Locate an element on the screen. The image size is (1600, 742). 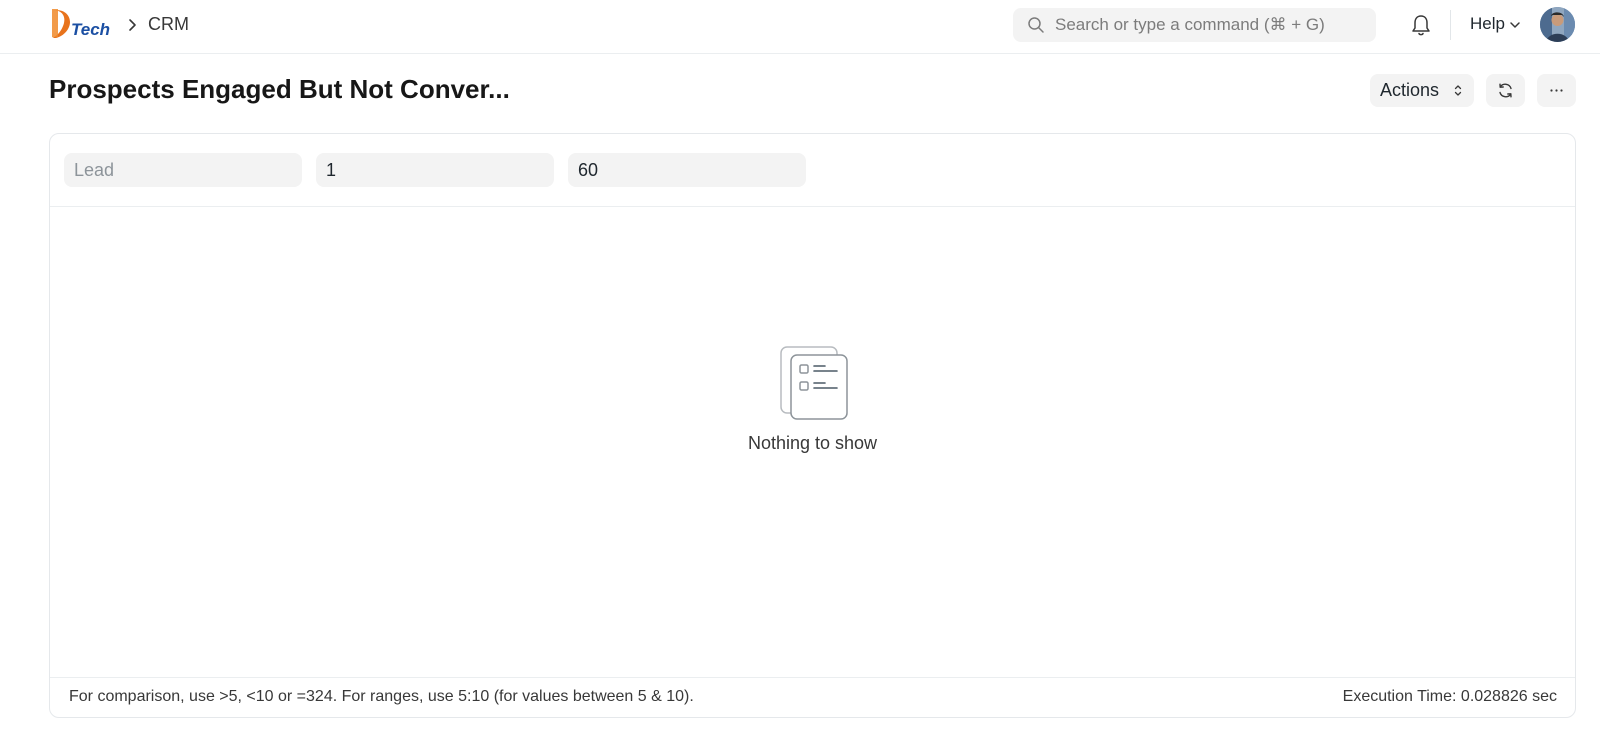
empty-list-icon is located at coordinates (814, 383).